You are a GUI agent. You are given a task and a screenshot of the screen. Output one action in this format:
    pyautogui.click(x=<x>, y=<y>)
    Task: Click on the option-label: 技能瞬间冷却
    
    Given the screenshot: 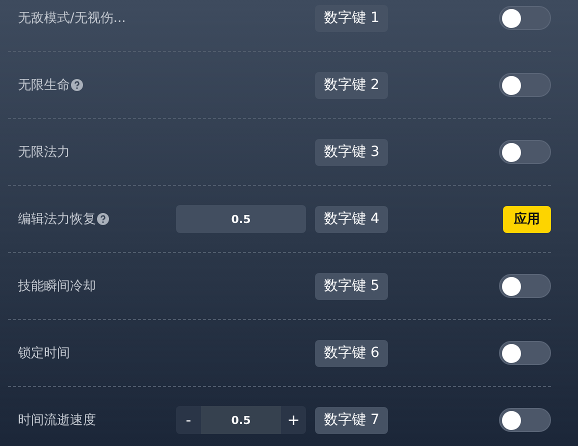 What is the action you would take?
    pyautogui.click(x=57, y=286)
    